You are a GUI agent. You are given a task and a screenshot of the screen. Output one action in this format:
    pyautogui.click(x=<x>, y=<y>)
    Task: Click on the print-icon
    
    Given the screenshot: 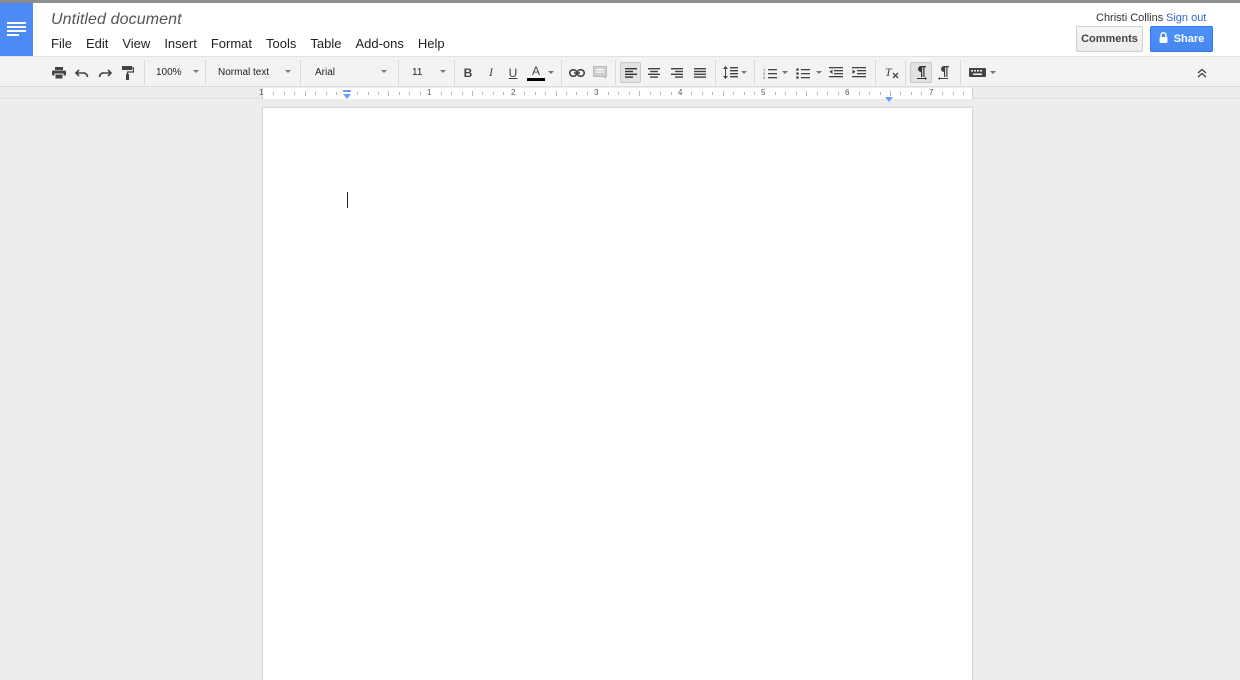 What is the action you would take?
    pyautogui.click(x=59, y=72)
    